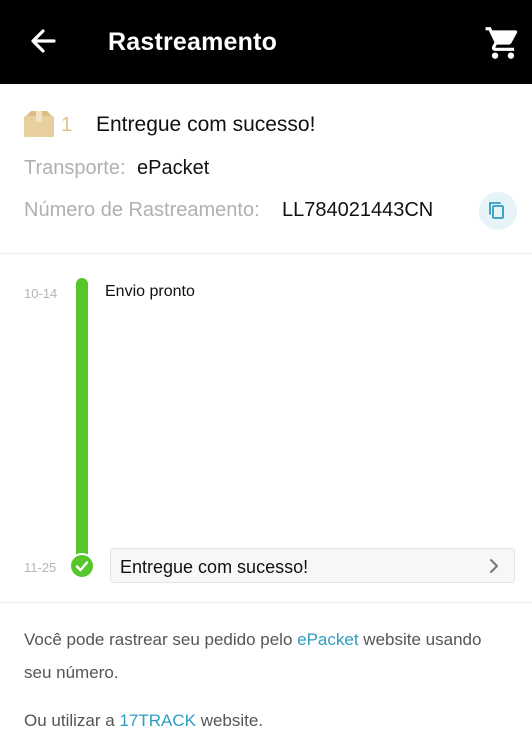  I want to click on info-text: Ou utilizar a, so click(72, 720).